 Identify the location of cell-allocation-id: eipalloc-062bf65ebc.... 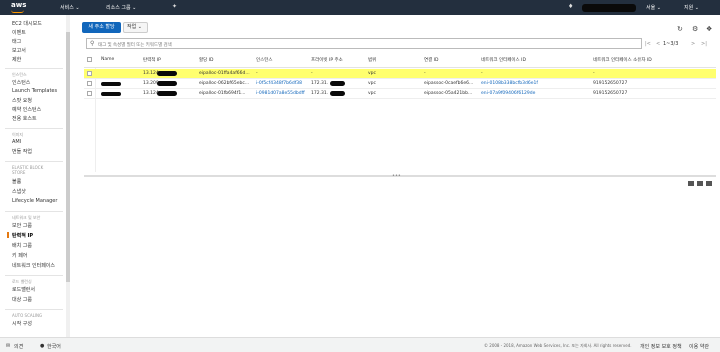
(224, 83).